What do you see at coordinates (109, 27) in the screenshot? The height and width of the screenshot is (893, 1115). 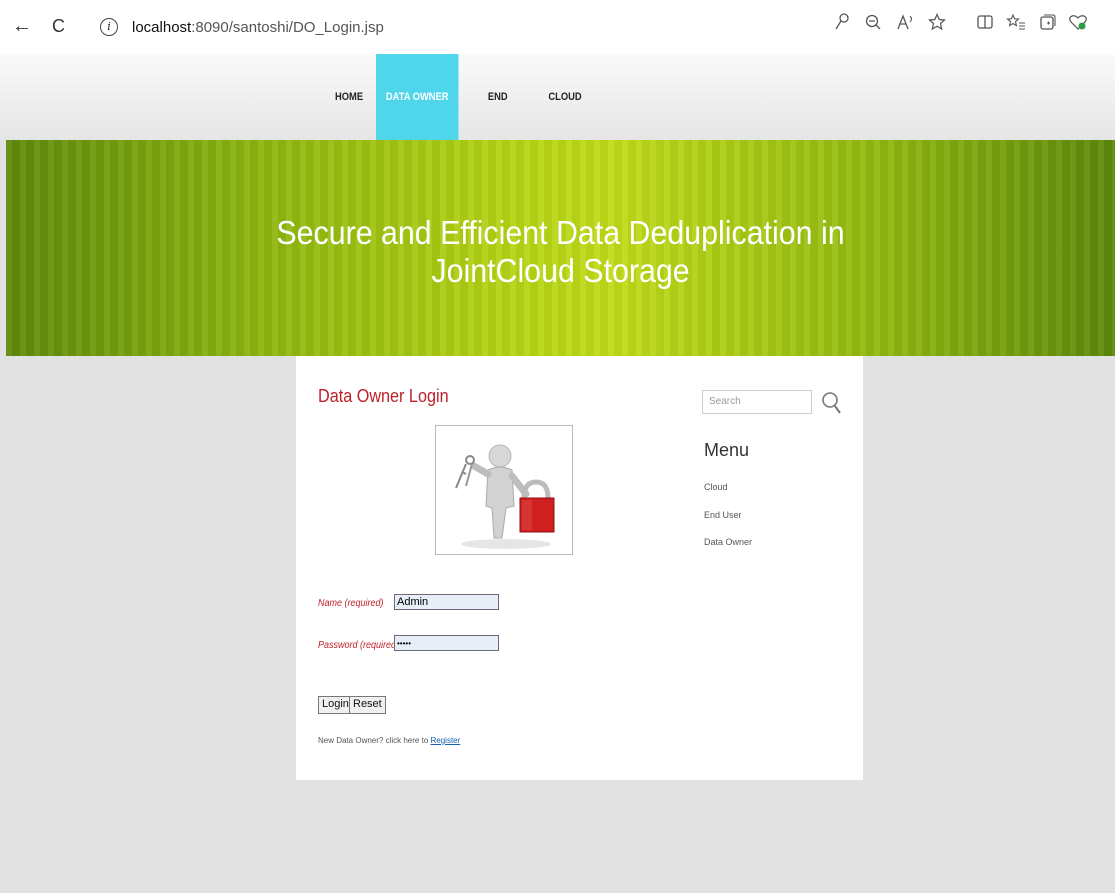 I see `site-info-icon: i` at bounding box center [109, 27].